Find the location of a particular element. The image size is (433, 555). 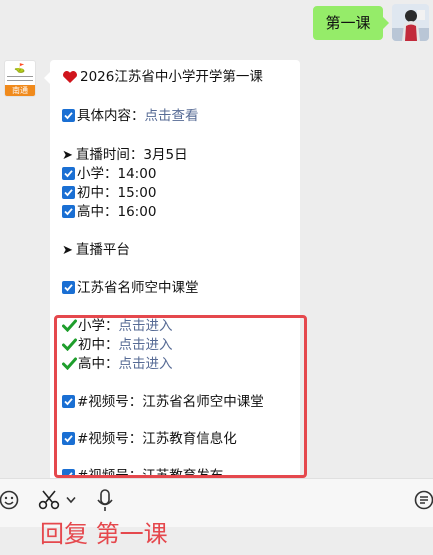

senior-enter-link: 点击进入 is located at coordinates (146, 364).